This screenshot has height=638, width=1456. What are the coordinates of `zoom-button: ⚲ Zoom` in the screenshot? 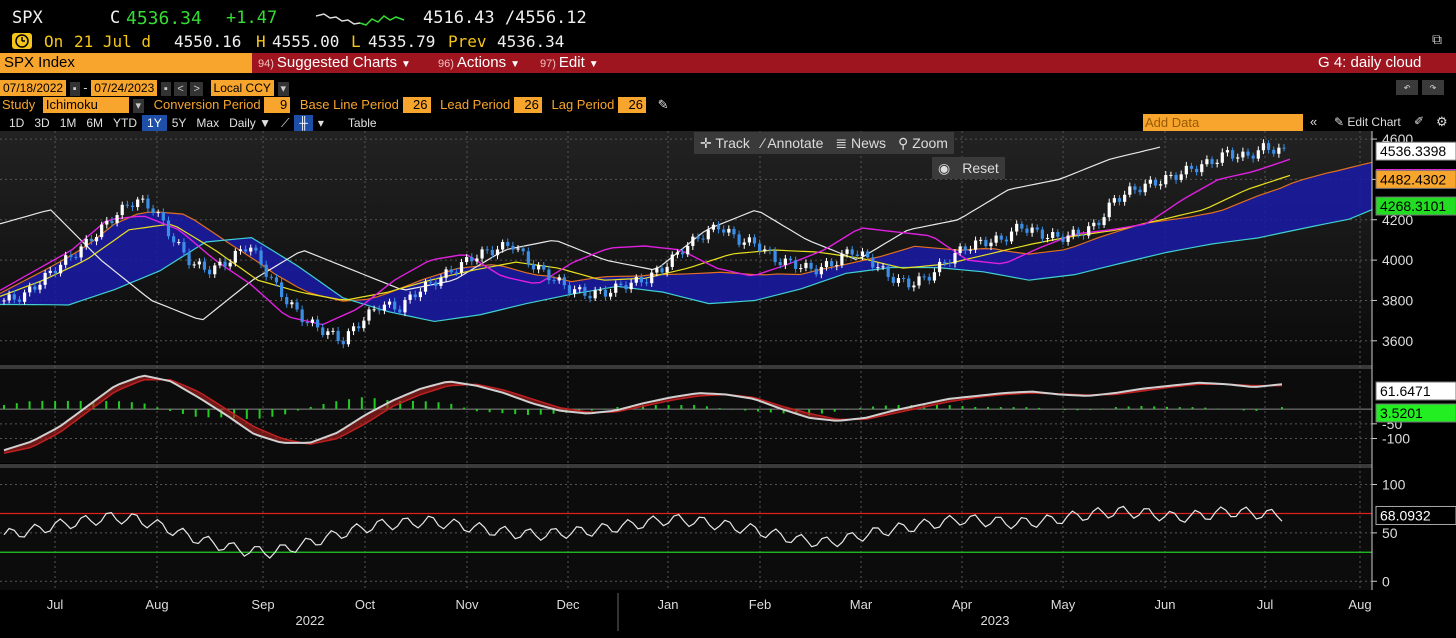 It's located at (923, 143).